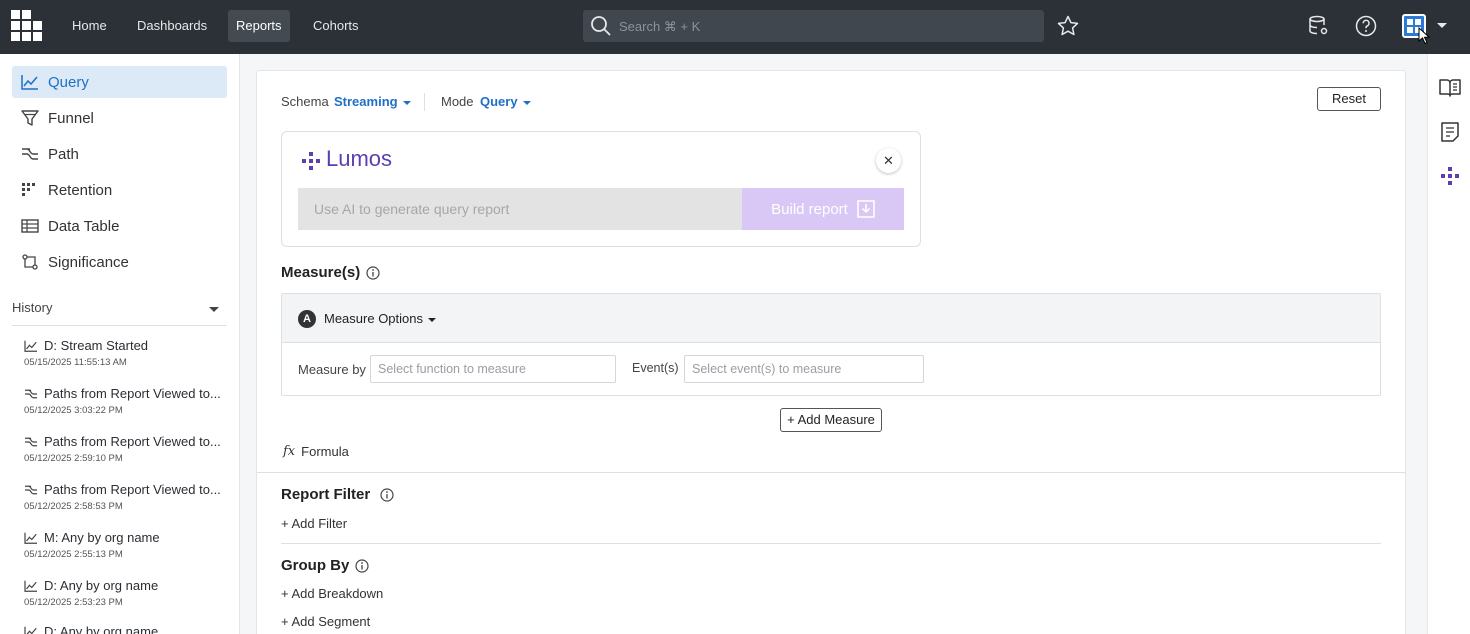  I want to click on mode-label: Mode, so click(457, 101).